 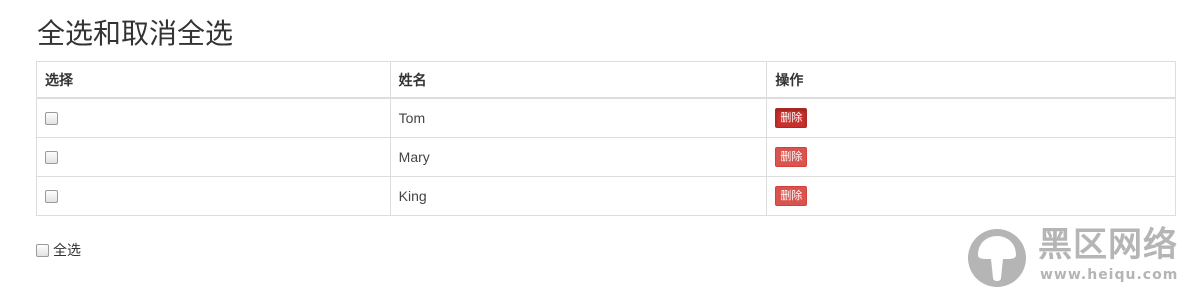 I want to click on select-all-label: 全选, so click(x=67, y=251).